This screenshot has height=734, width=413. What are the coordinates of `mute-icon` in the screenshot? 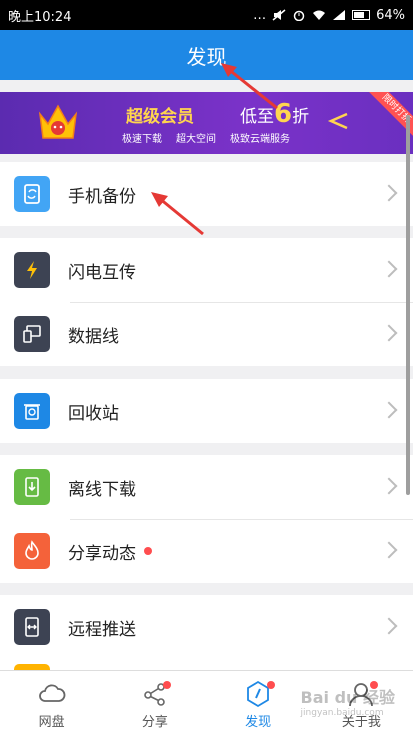 It's located at (279, 15).